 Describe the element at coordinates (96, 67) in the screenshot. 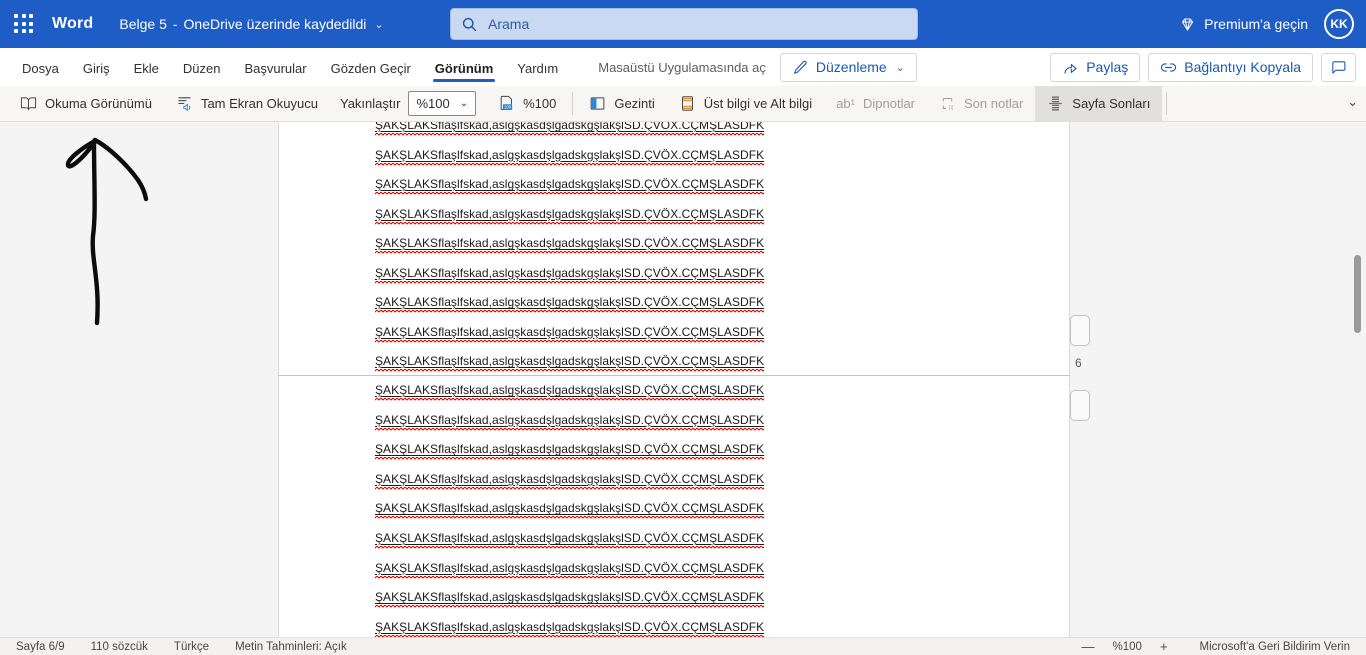

I see `menu-tab-giris: Giriş` at that location.